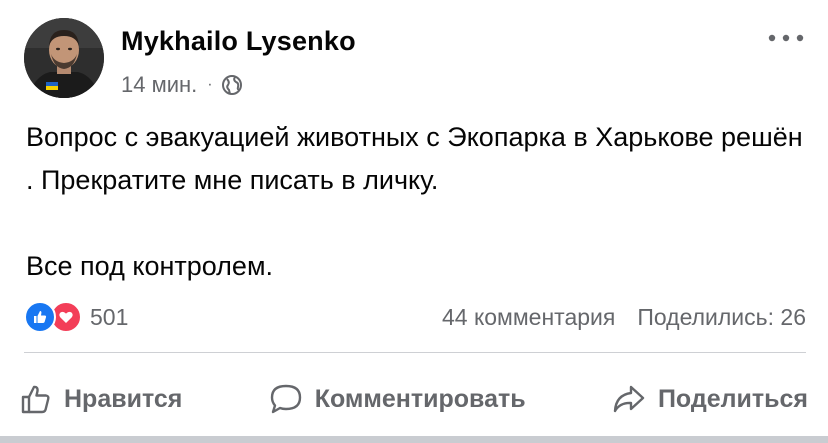 This screenshot has height=443, width=828. What do you see at coordinates (629, 399) in the screenshot?
I see `share-icon` at bounding box center [629, 399].